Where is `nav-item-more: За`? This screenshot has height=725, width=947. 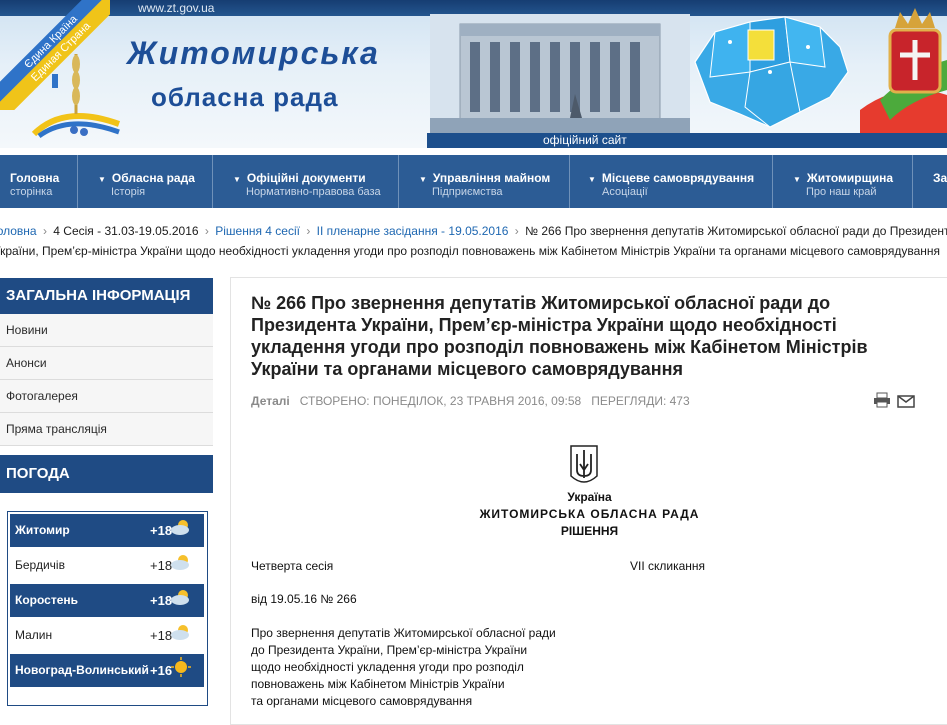
nav-item-more: За is located at coordinates (930, 181).